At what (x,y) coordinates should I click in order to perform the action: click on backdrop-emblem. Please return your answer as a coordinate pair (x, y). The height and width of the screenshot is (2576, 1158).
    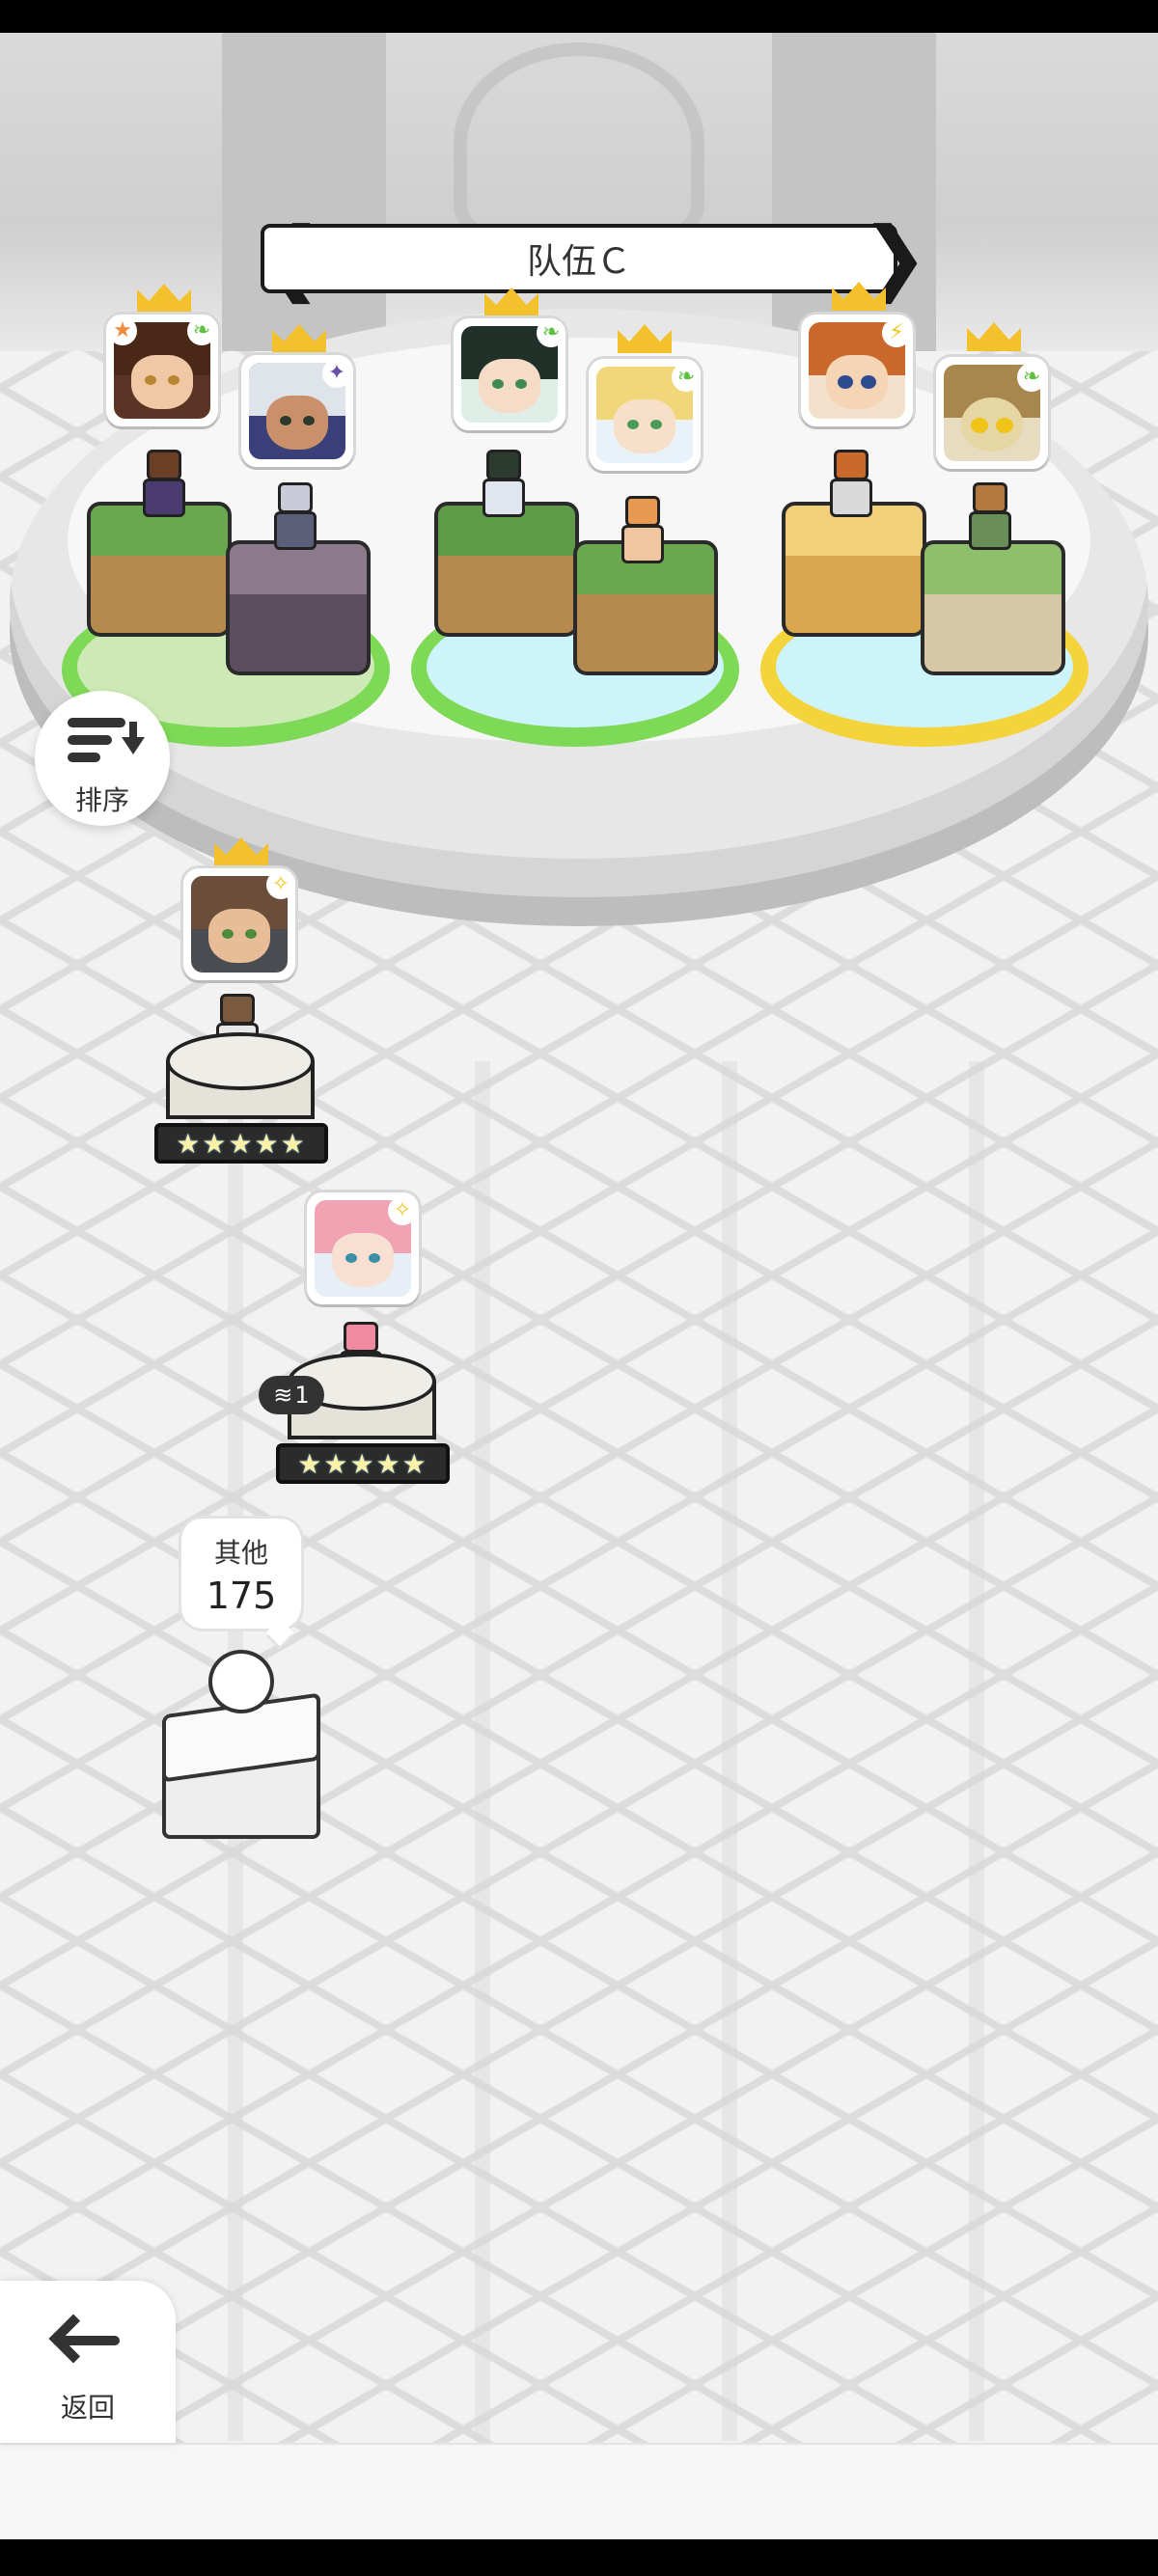
    Looking at the image, I should click on (579, 144).